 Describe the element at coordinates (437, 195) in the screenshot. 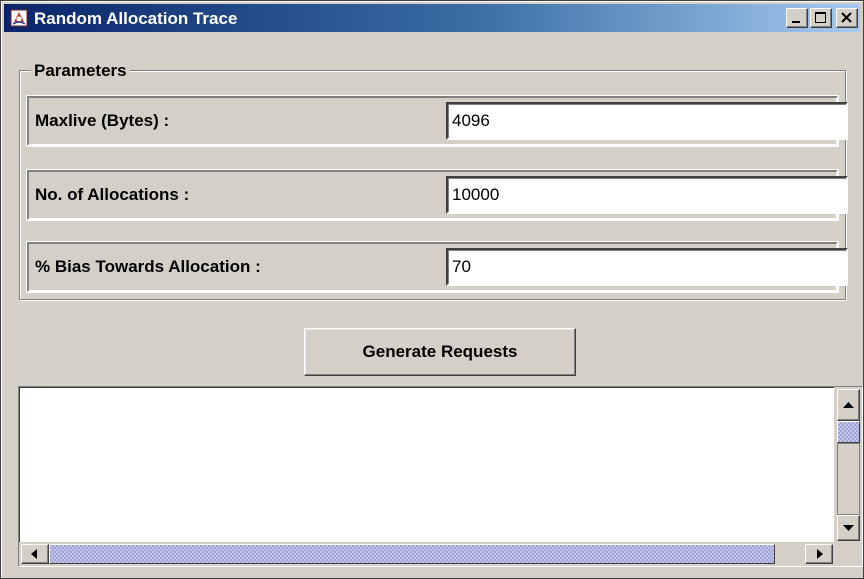

I see `allocations-row: No. of Allocations :` at that location.